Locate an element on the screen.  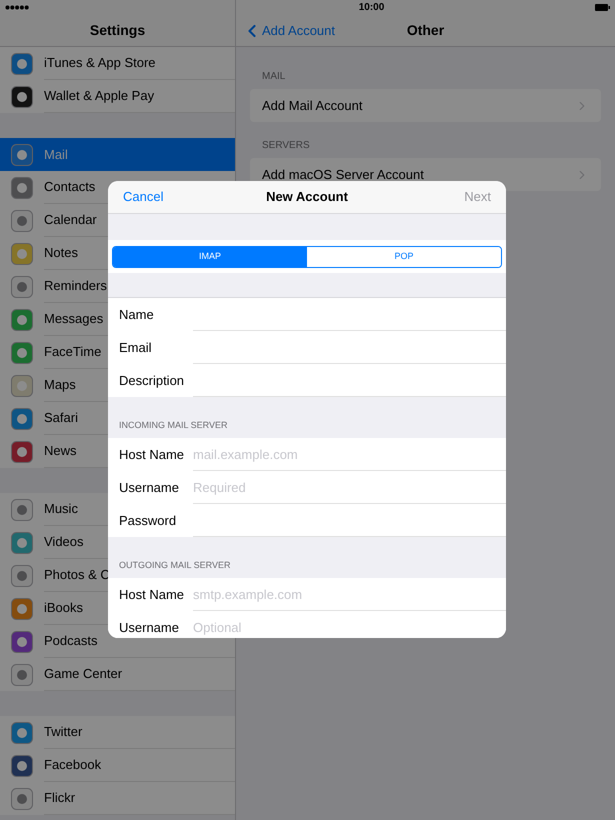
section-header: INCOMING MAIL SERVER is located at coordinates (173, 425).